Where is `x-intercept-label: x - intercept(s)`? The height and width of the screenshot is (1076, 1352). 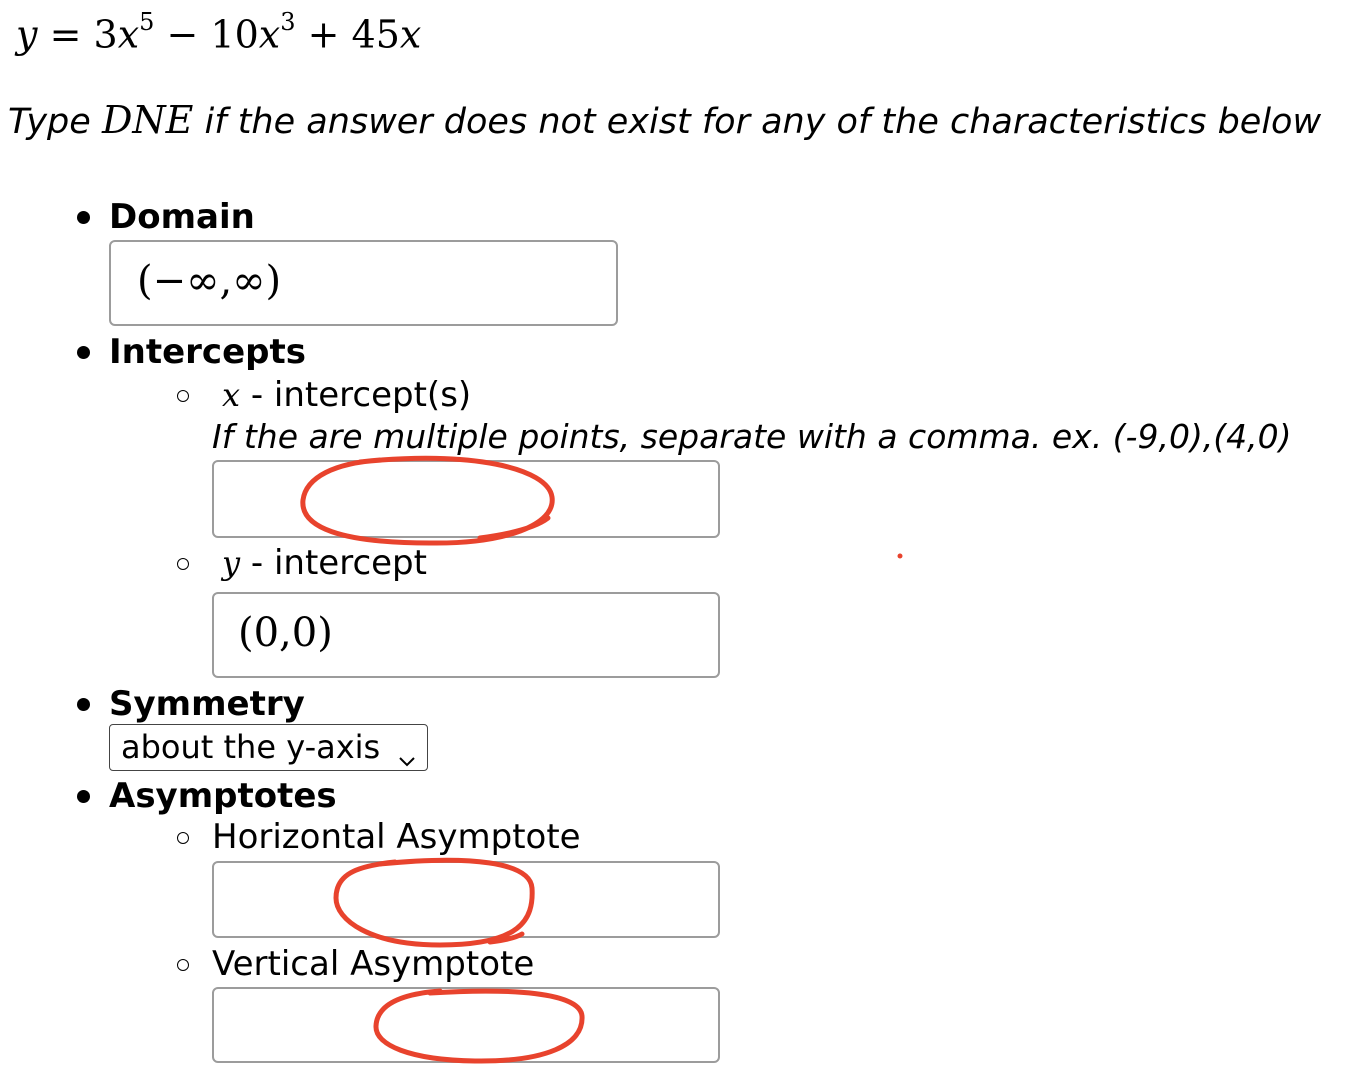
x-intercept-label: x - intercept(s) is located at coordinates (346, 395).